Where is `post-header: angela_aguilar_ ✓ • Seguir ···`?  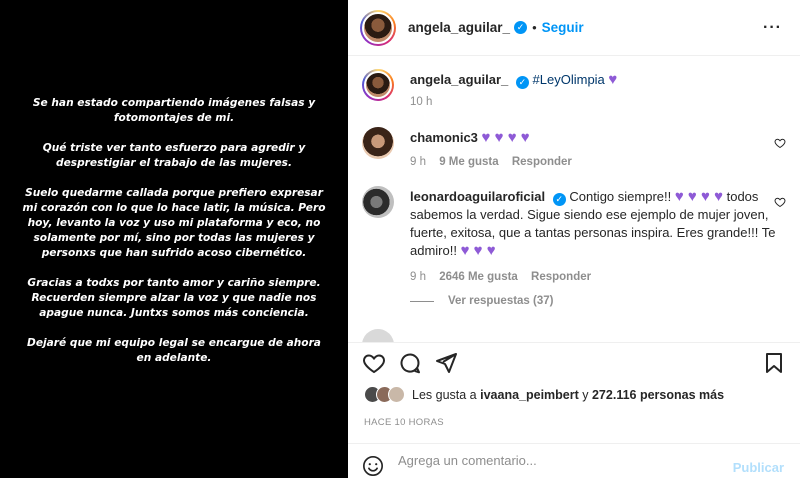
post-header: angela_aguilar_ ✓ • Seguir ··· is located at coordinates (574, 28).